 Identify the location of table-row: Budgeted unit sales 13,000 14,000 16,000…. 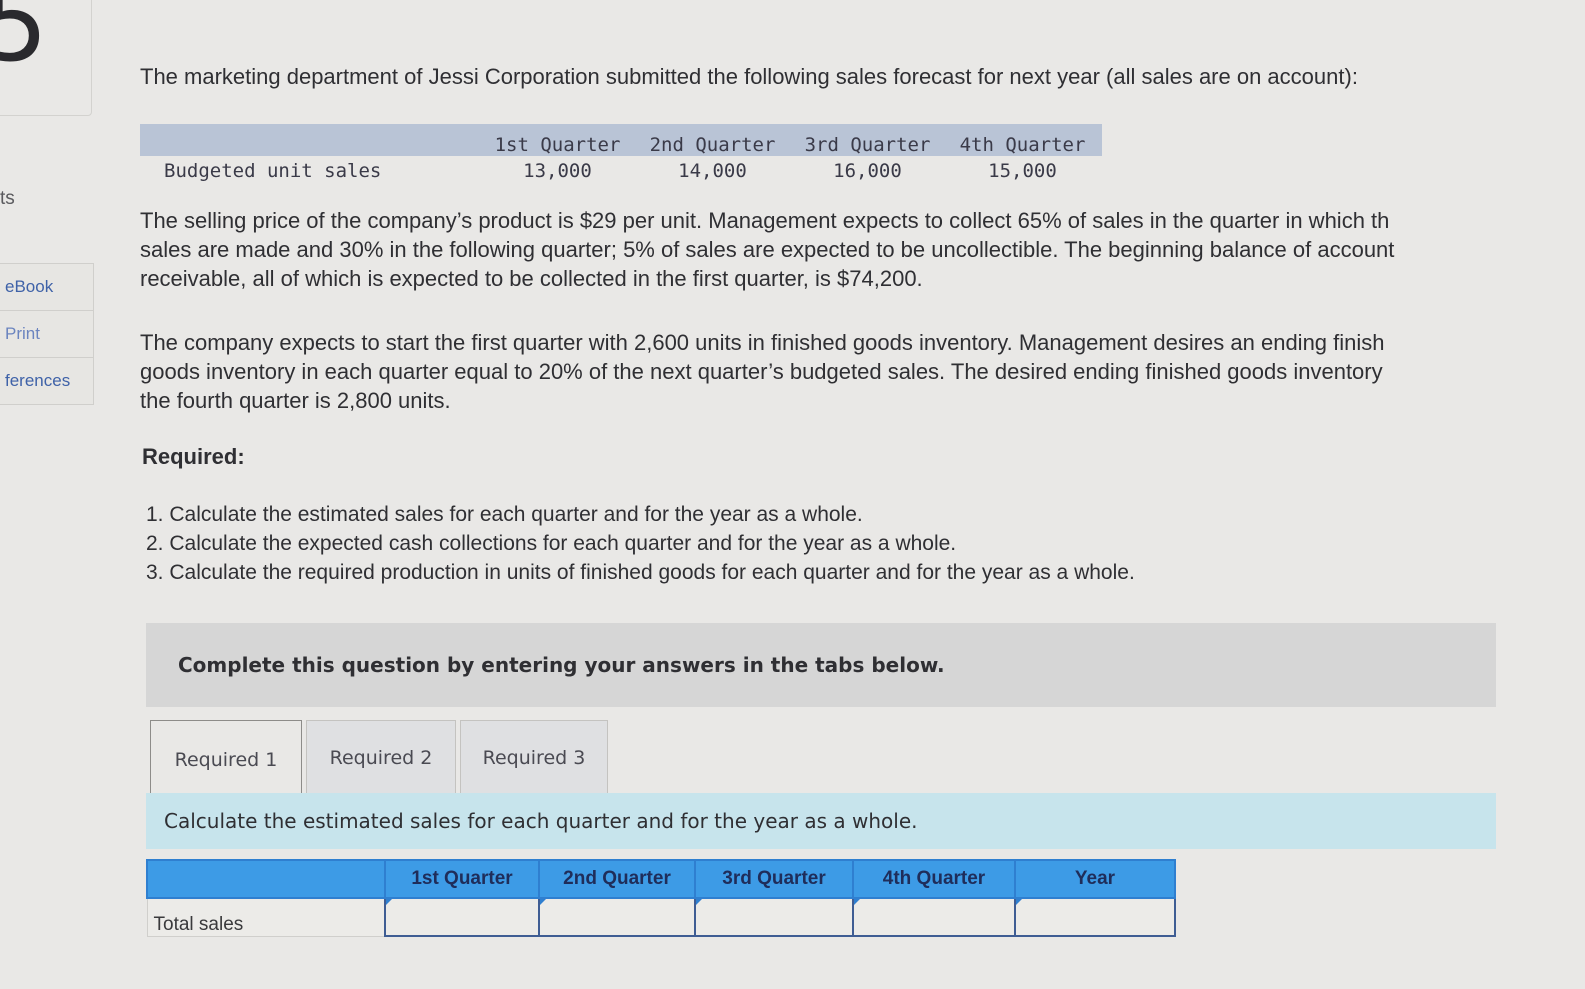
(621, 171).